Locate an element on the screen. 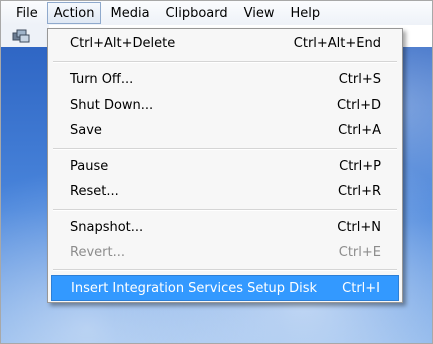  menu-item-snapshot: Snapshot... Ctrl+N is located at coordinates (225, 228).